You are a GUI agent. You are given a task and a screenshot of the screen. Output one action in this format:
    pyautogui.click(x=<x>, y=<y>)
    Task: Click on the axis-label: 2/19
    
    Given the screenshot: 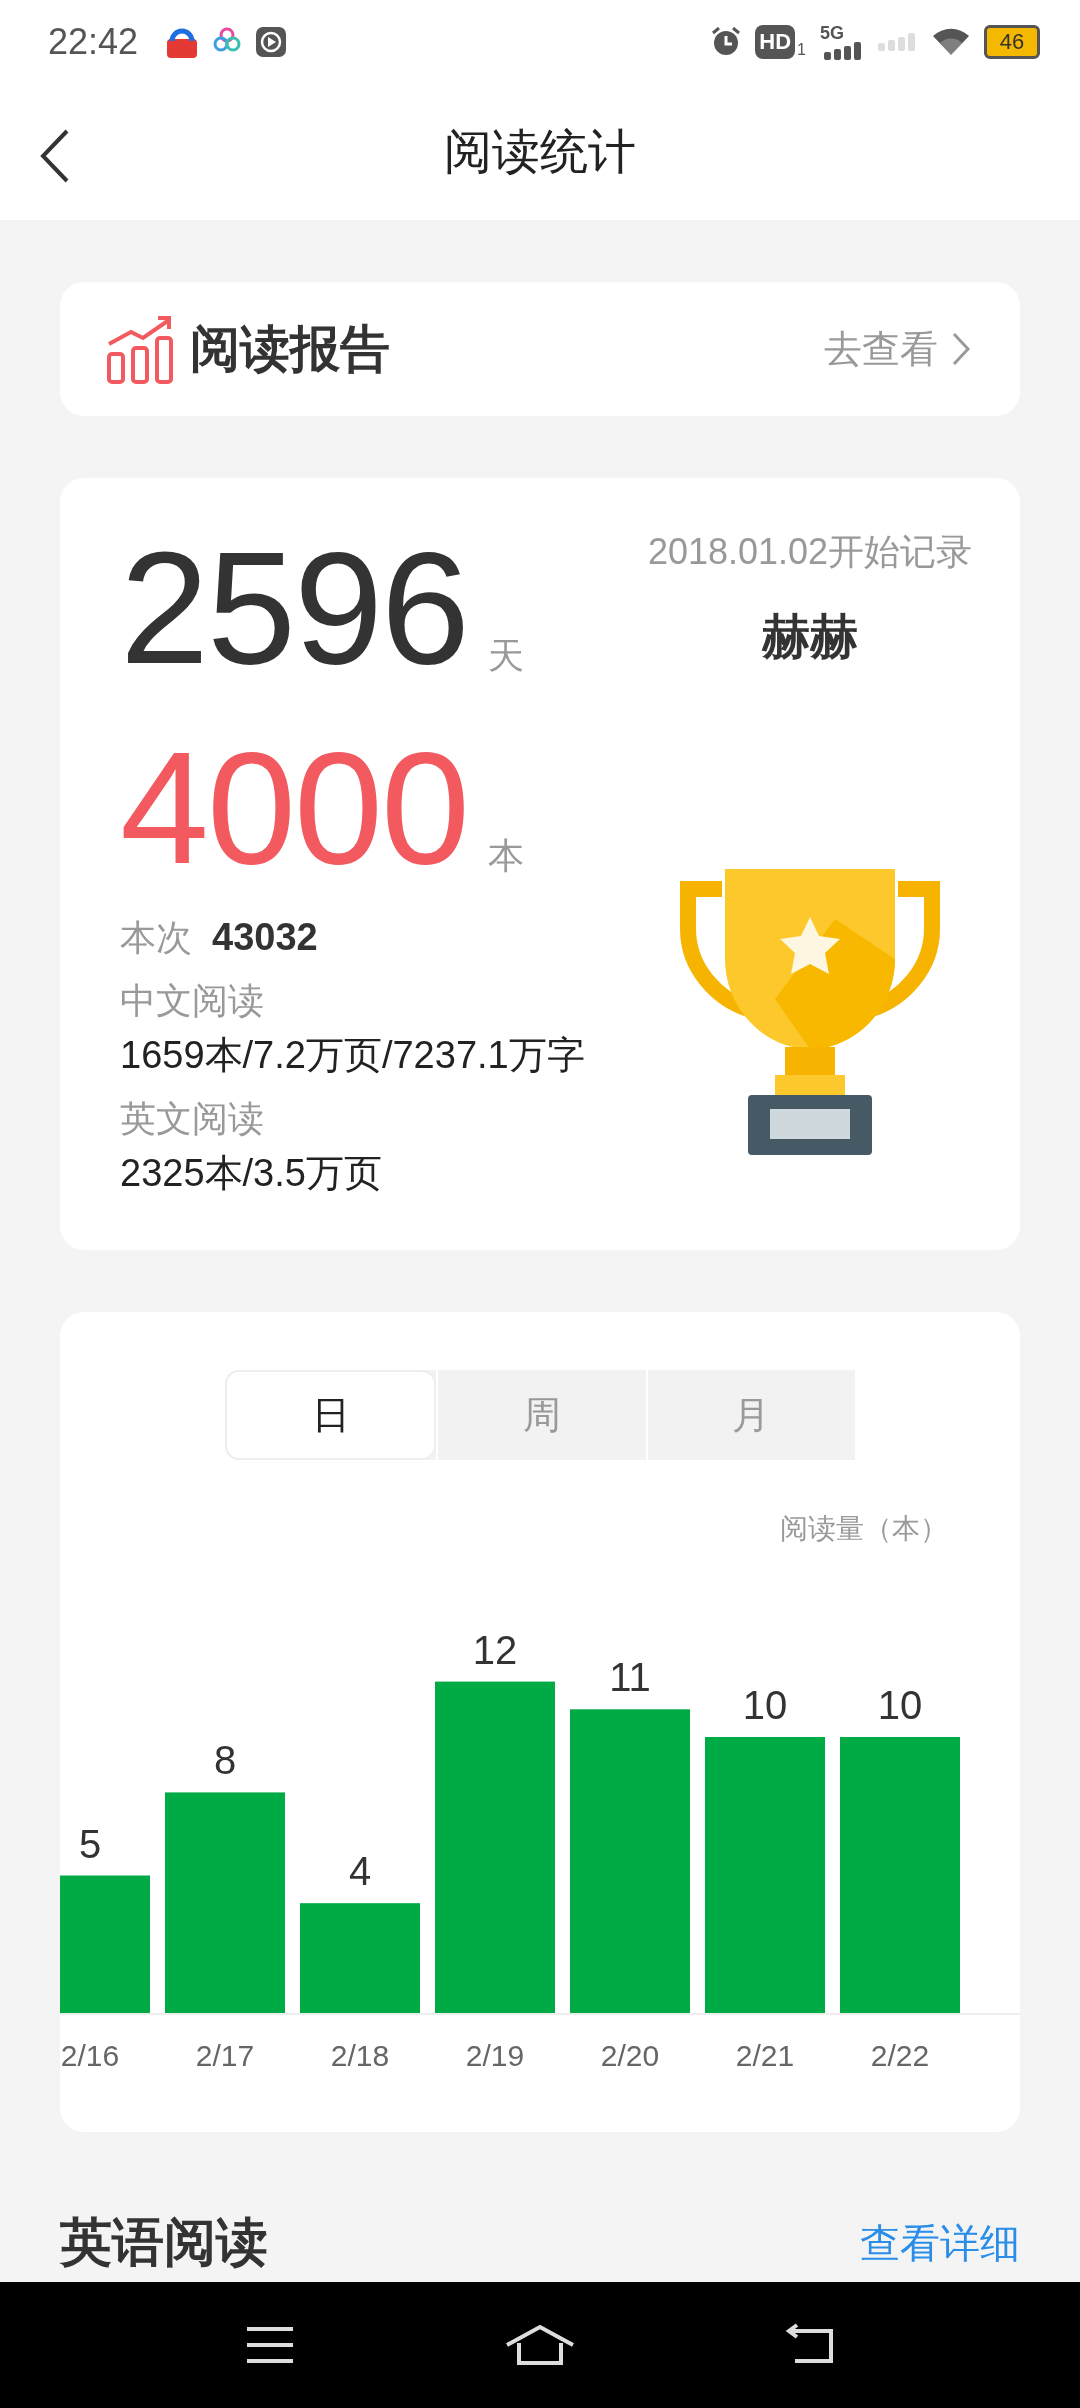 What is the action you would take?
    pyautogui.click(x=495, y=2055)
    